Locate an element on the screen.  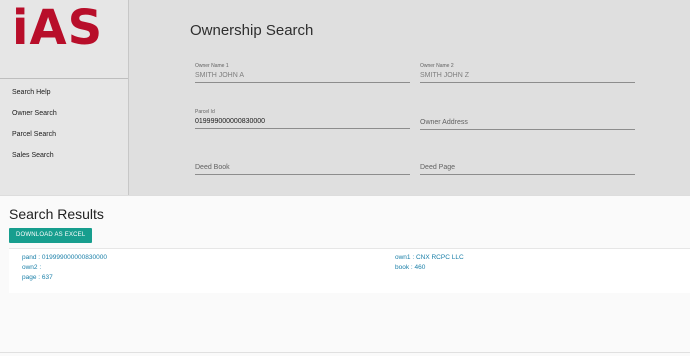
owner-name-1-label: Owner Name 1 is located at coordinates (212, 66).